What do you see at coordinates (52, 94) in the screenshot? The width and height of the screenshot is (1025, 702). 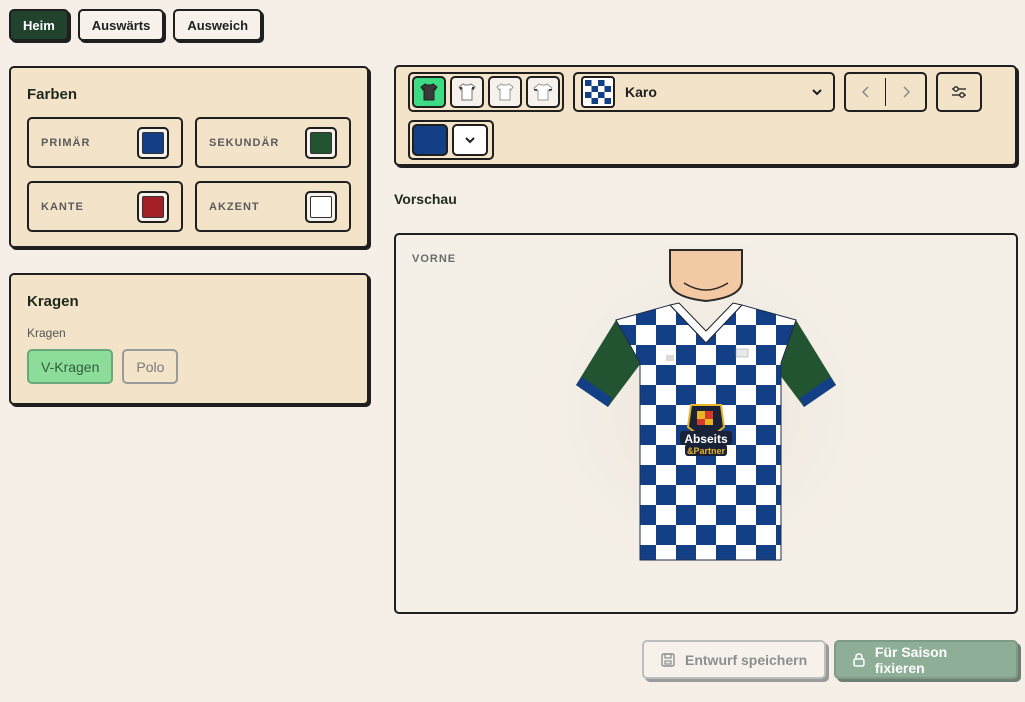 I see `colors-title: Farben` at bounding box center [52, 94].